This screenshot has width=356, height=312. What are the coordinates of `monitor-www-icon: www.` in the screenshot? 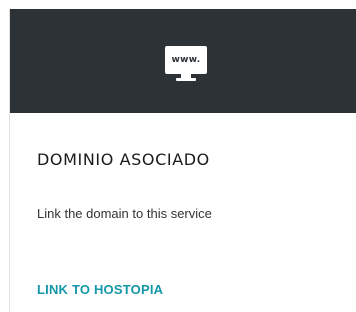 It's located at (186, 64).